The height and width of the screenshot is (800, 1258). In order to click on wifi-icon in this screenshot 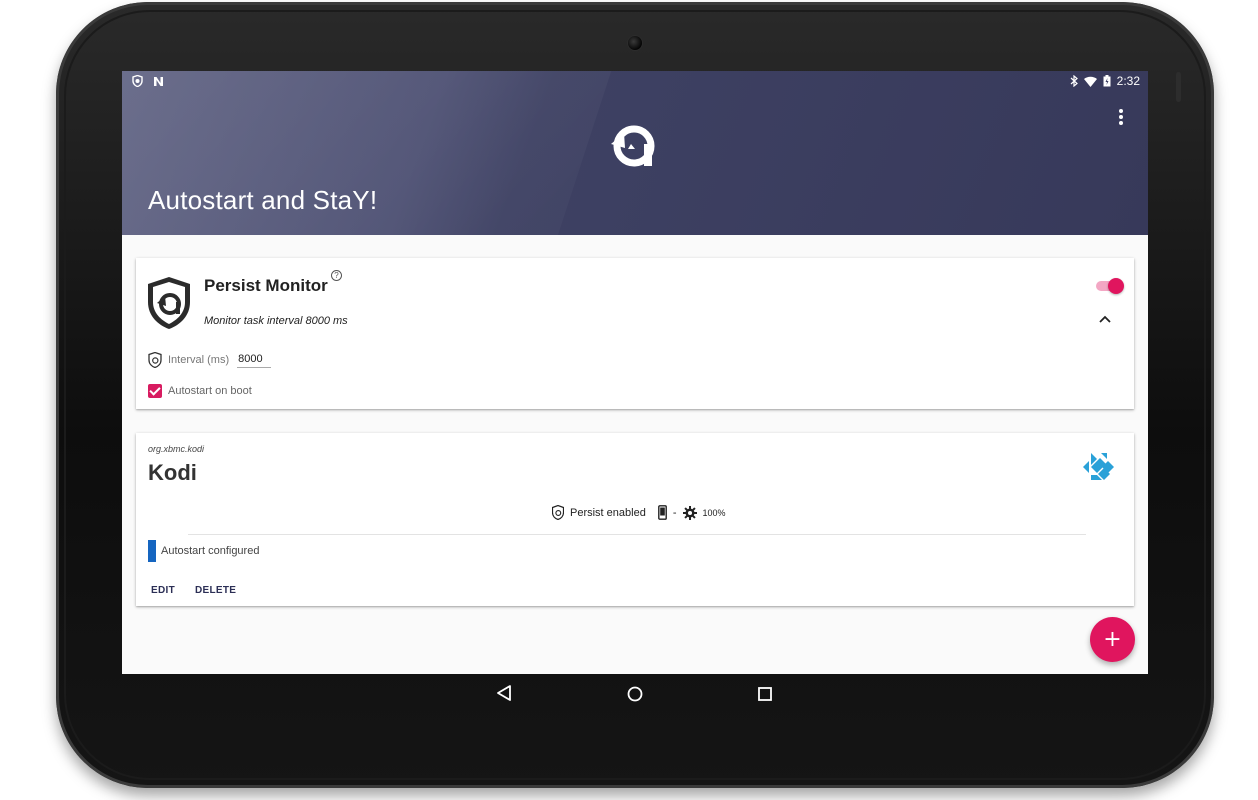, I will do `click(1090, 81)`.